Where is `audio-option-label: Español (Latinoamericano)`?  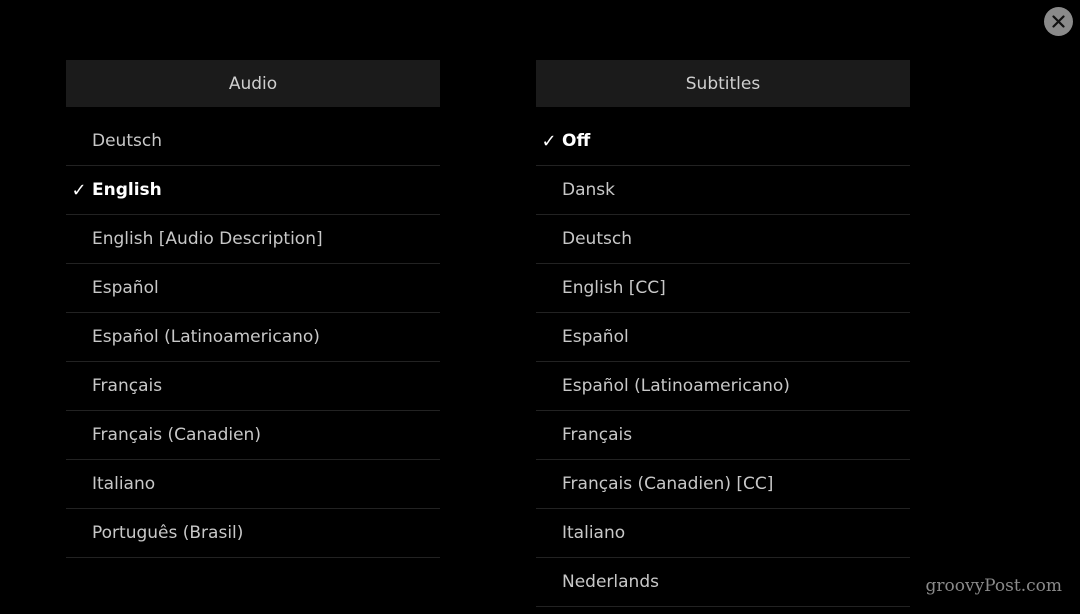
audio-option-label: Español (Latinoamericano) is located at coordinates (206, 337).